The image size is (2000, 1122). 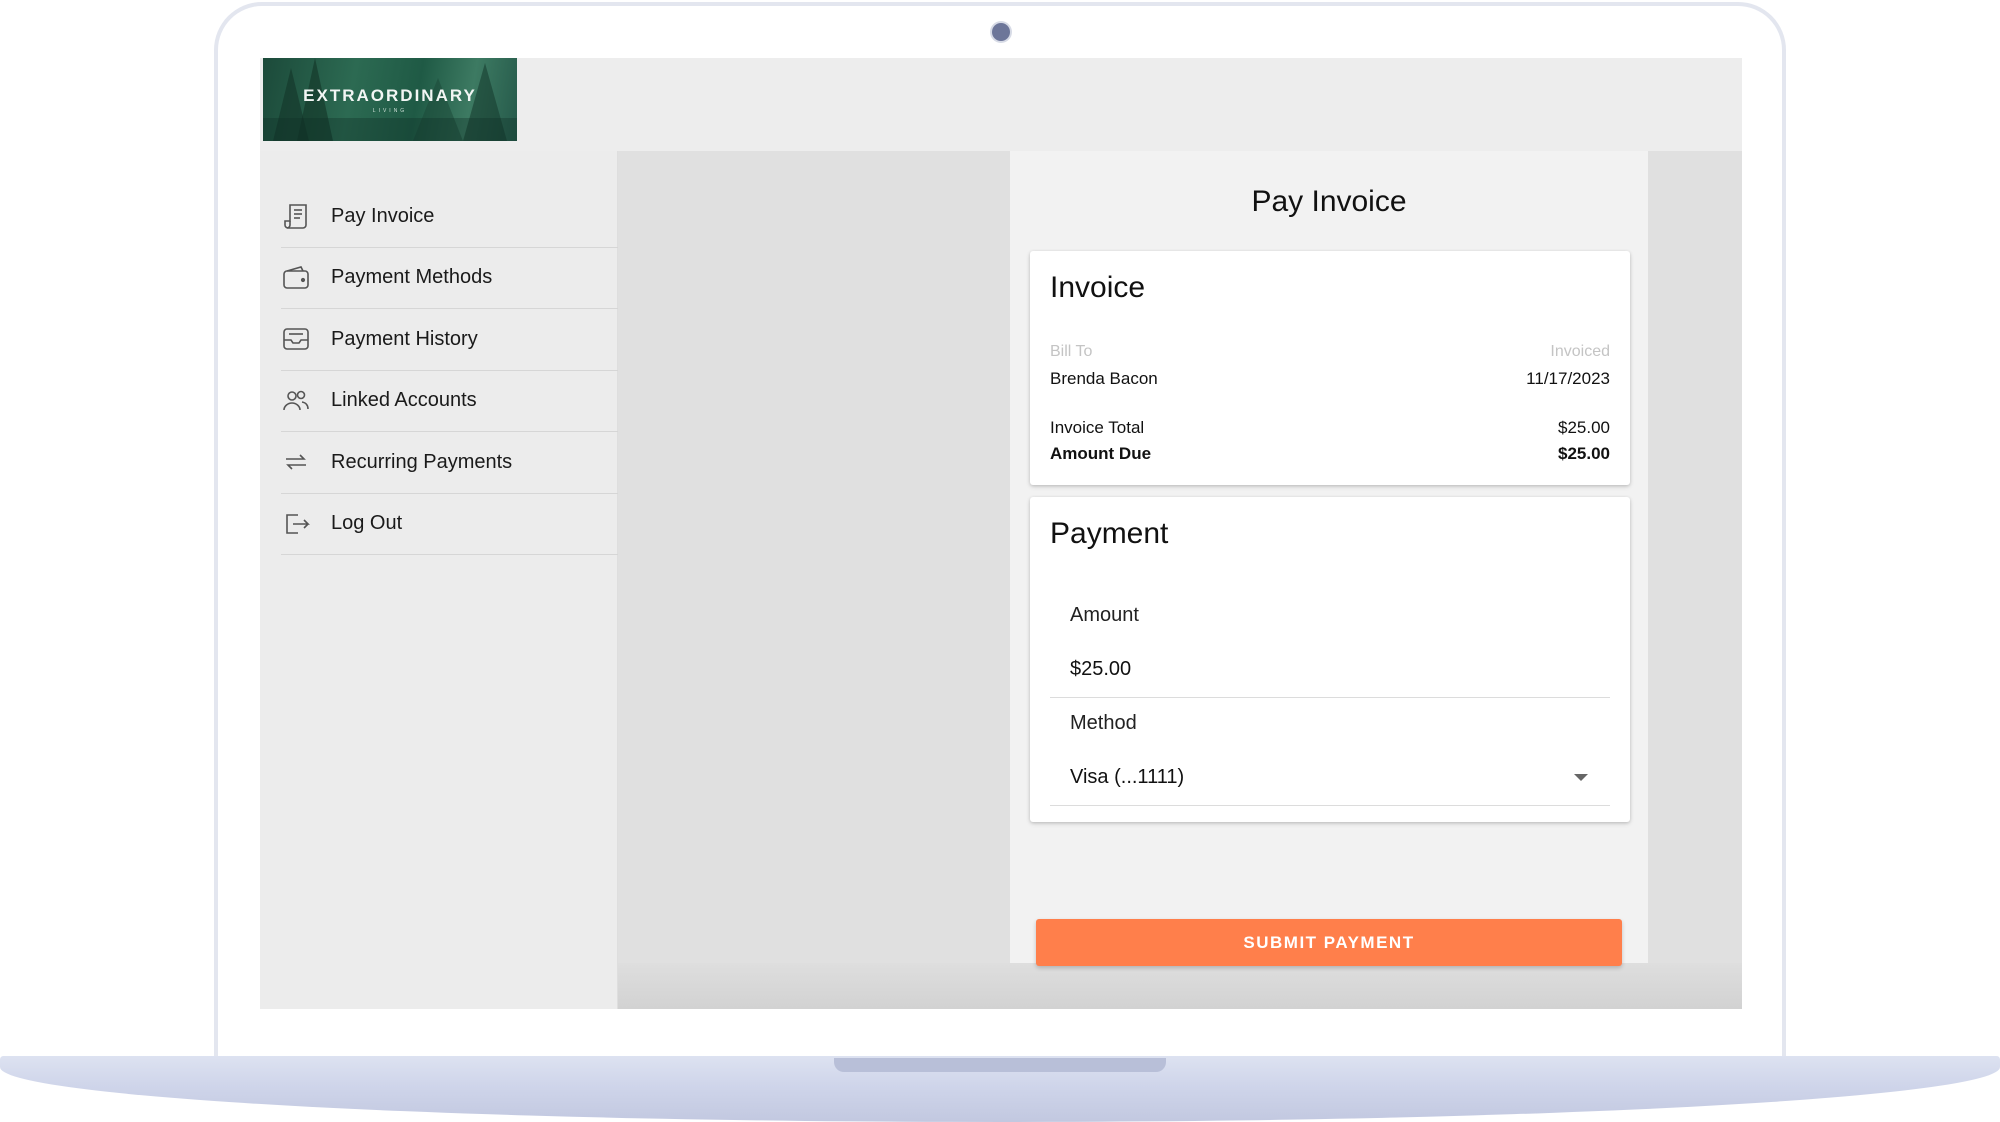 I want to click on content-gutter-left, so click(x=814, y=580).